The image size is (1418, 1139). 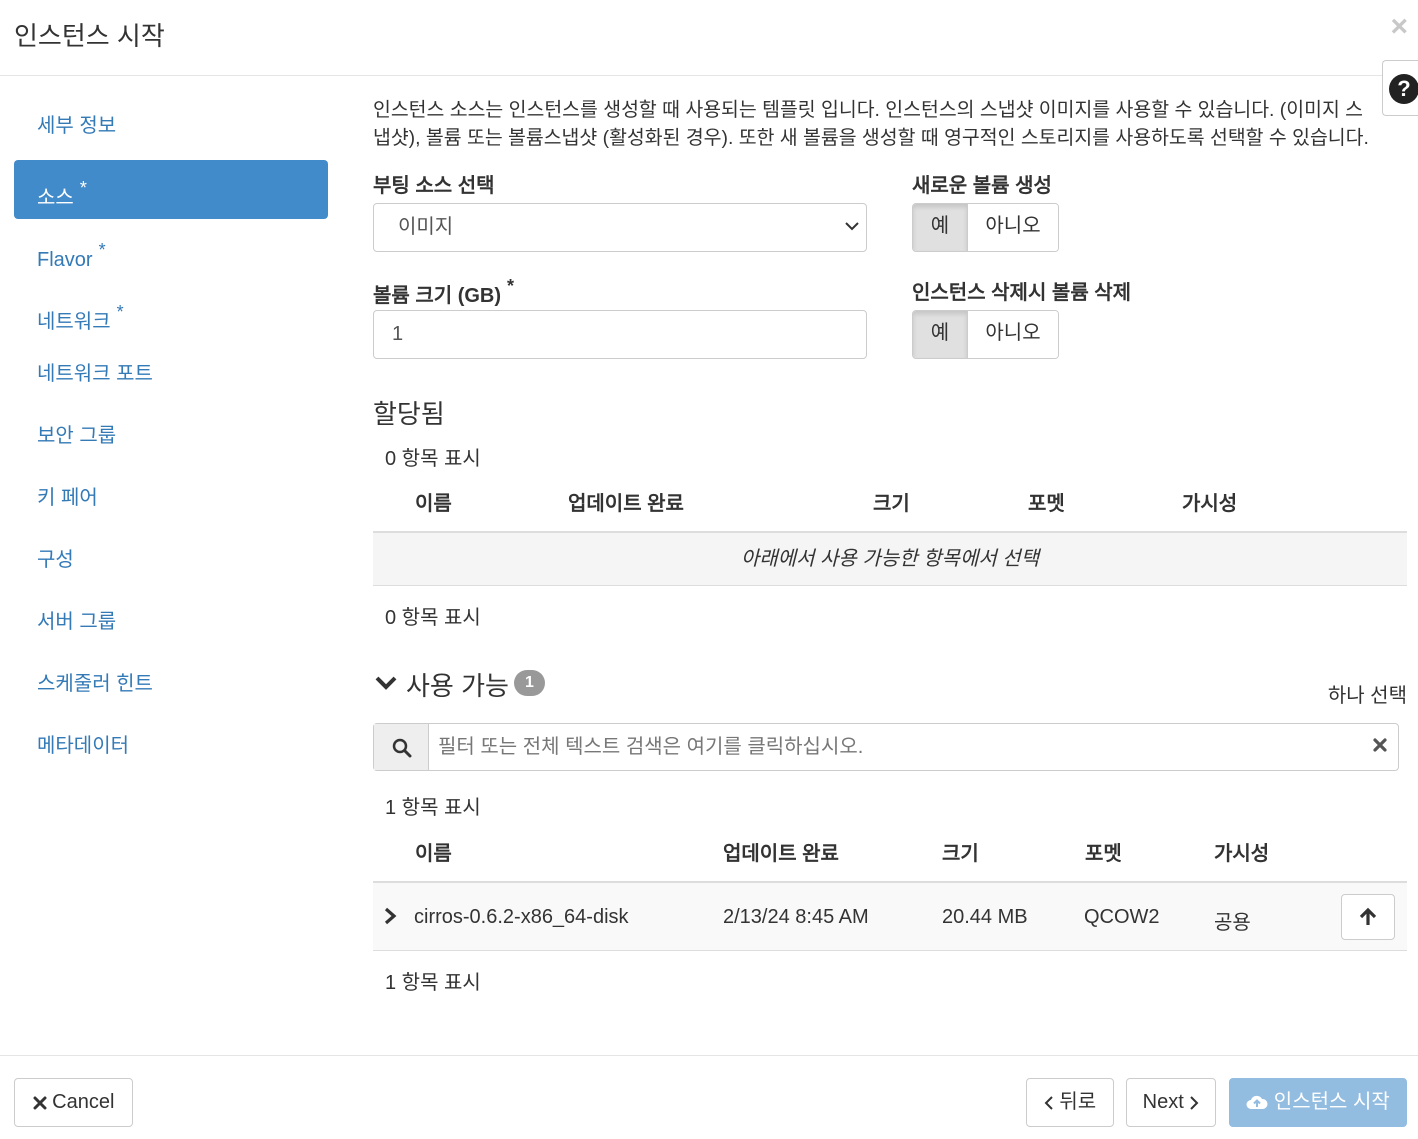 What do you see at coordinates (1122, 917) in the screenshot?
I see `row-format: QCOW2` at bounding box center [1122, 917].